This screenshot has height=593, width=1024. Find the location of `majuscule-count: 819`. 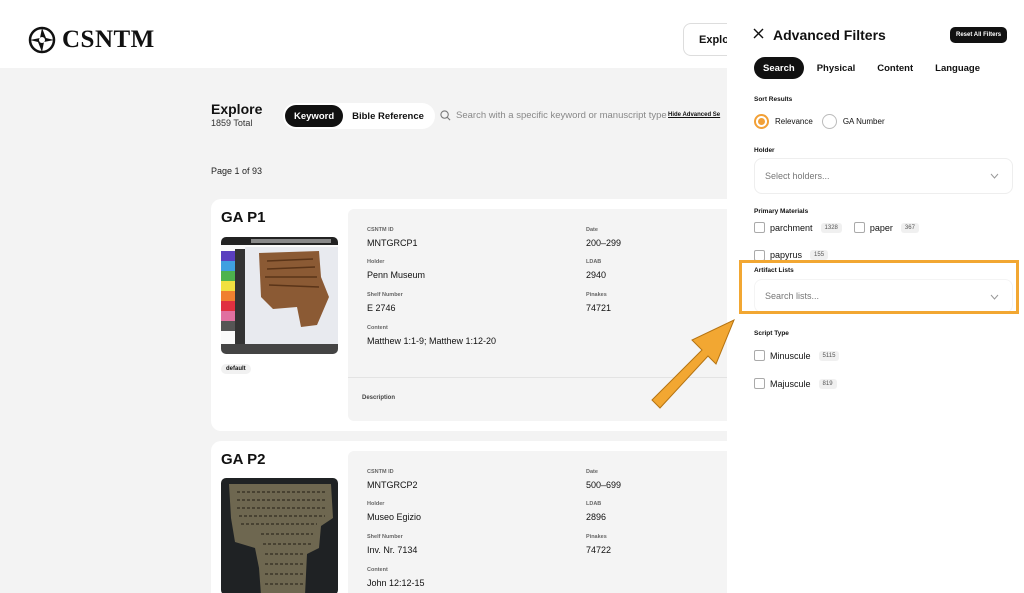

majuscule-count: 819 is located at coordinates (827, 383).